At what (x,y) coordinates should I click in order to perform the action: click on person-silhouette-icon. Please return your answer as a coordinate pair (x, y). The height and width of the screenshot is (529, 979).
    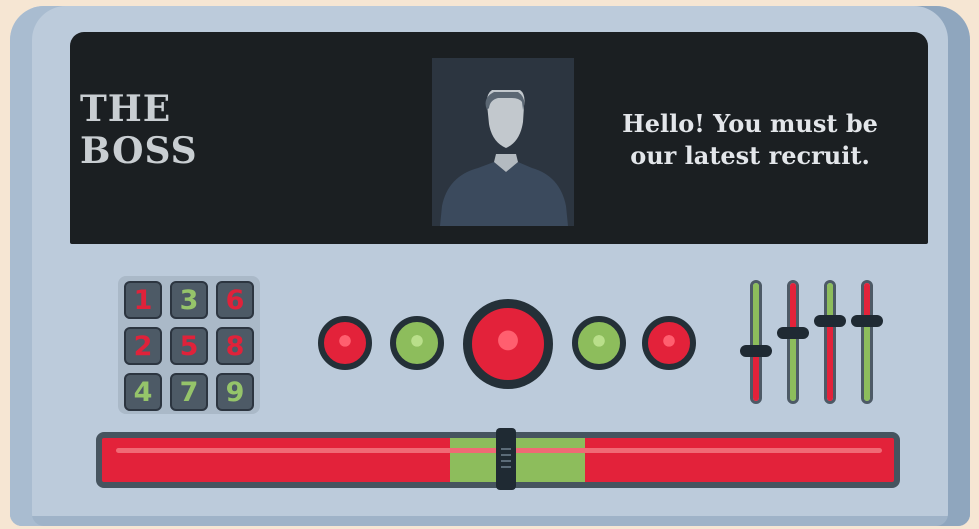
    Looking at the image, I should click on (504, 158).